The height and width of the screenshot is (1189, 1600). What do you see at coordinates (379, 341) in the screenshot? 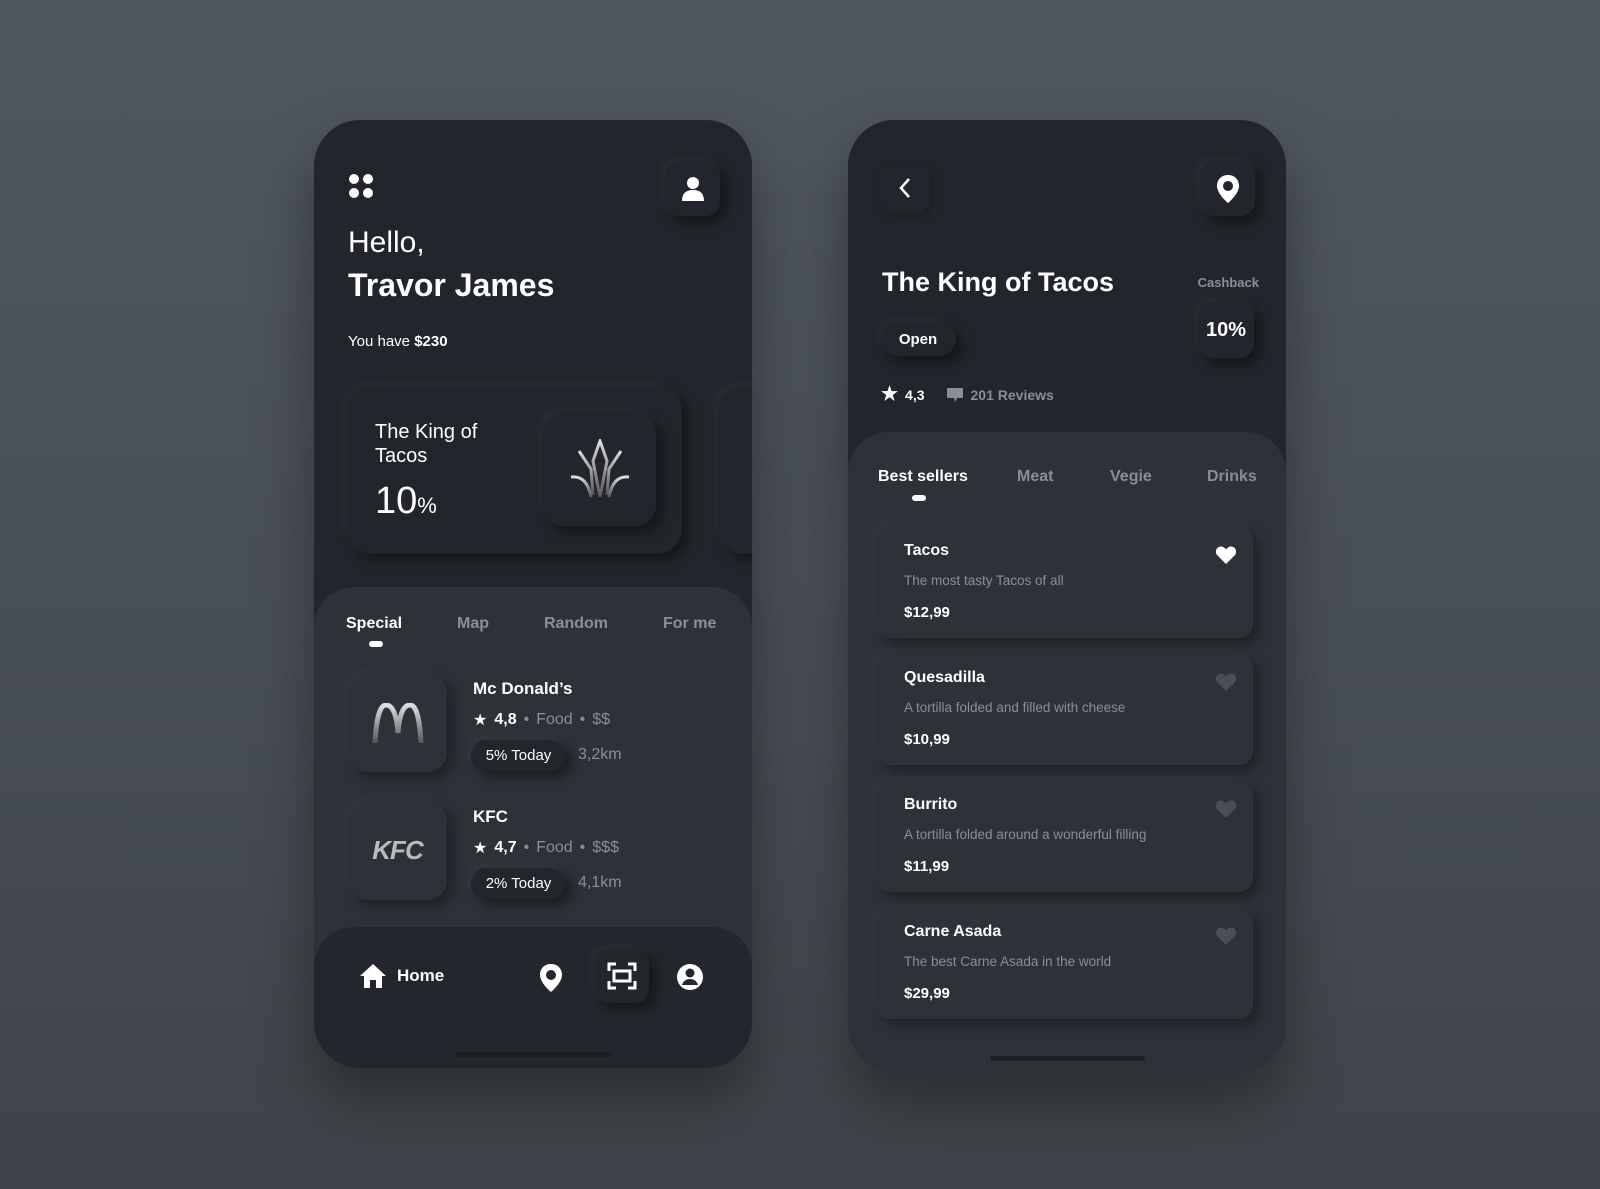
I see `balance-prefix: You have` at bounding box center [379, 341].